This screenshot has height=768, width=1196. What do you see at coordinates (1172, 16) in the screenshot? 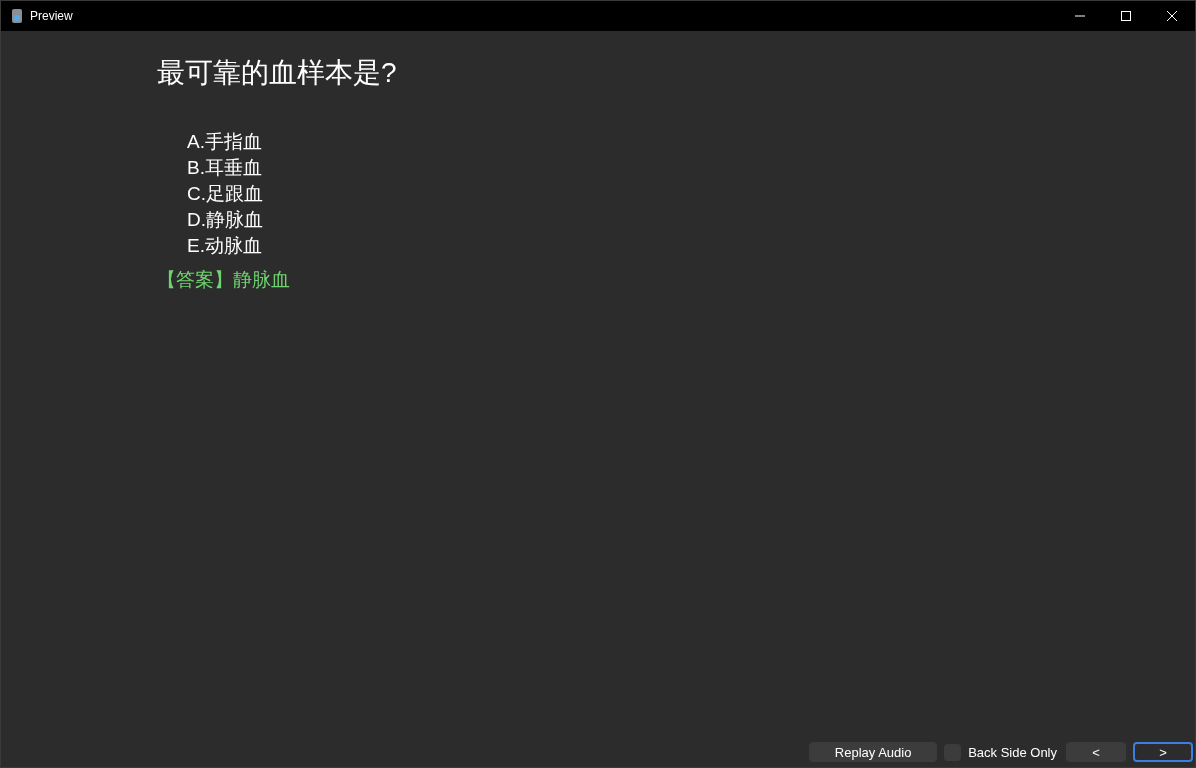
I see `close-icon` at bounding box center [1172, 16].